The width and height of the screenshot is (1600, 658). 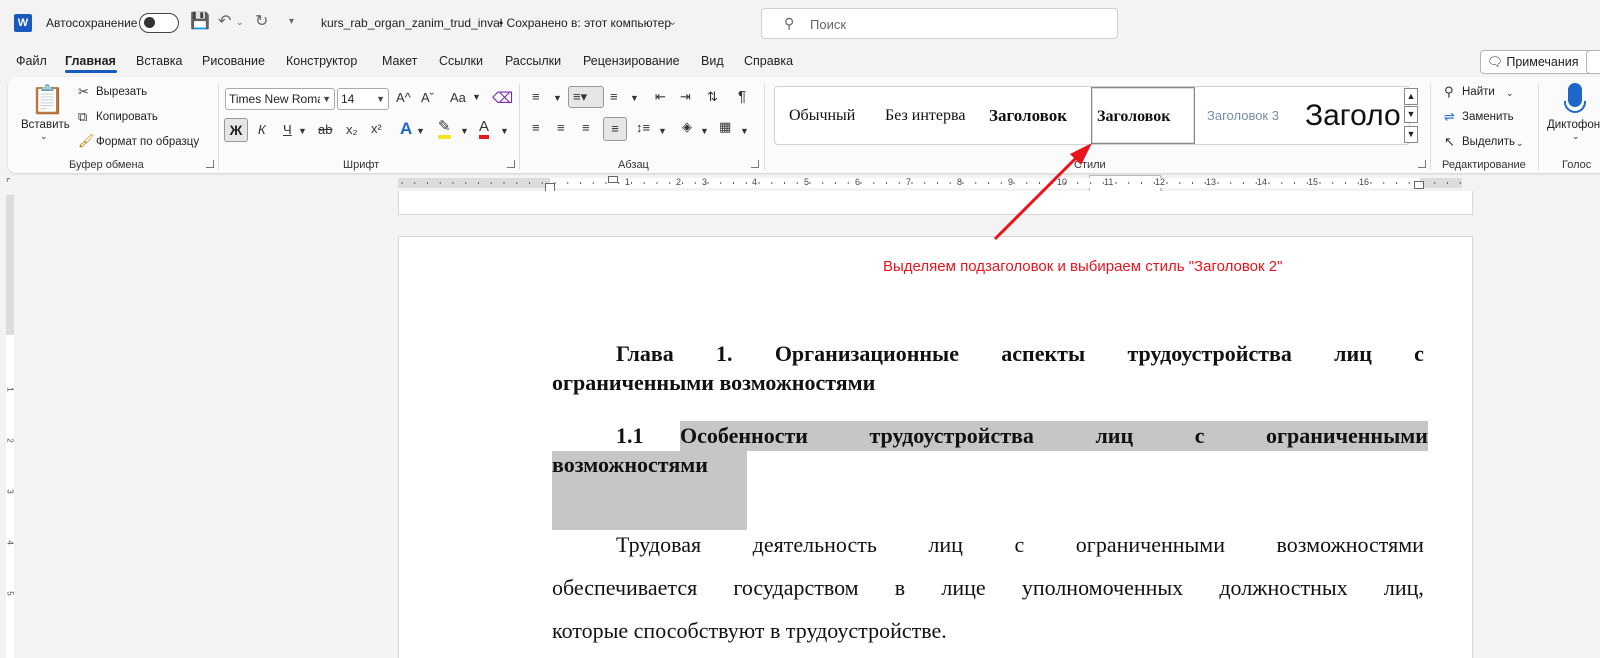 I want to click on font-color-icon: A, so click(x=484, y=128).